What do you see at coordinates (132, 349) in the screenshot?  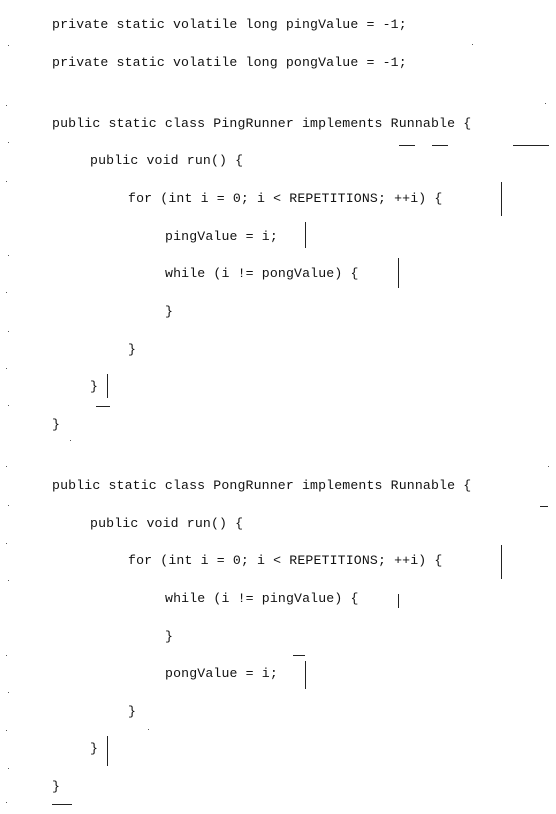 I see `ping-for-close-brace: }` at bounding box center [132, 349].